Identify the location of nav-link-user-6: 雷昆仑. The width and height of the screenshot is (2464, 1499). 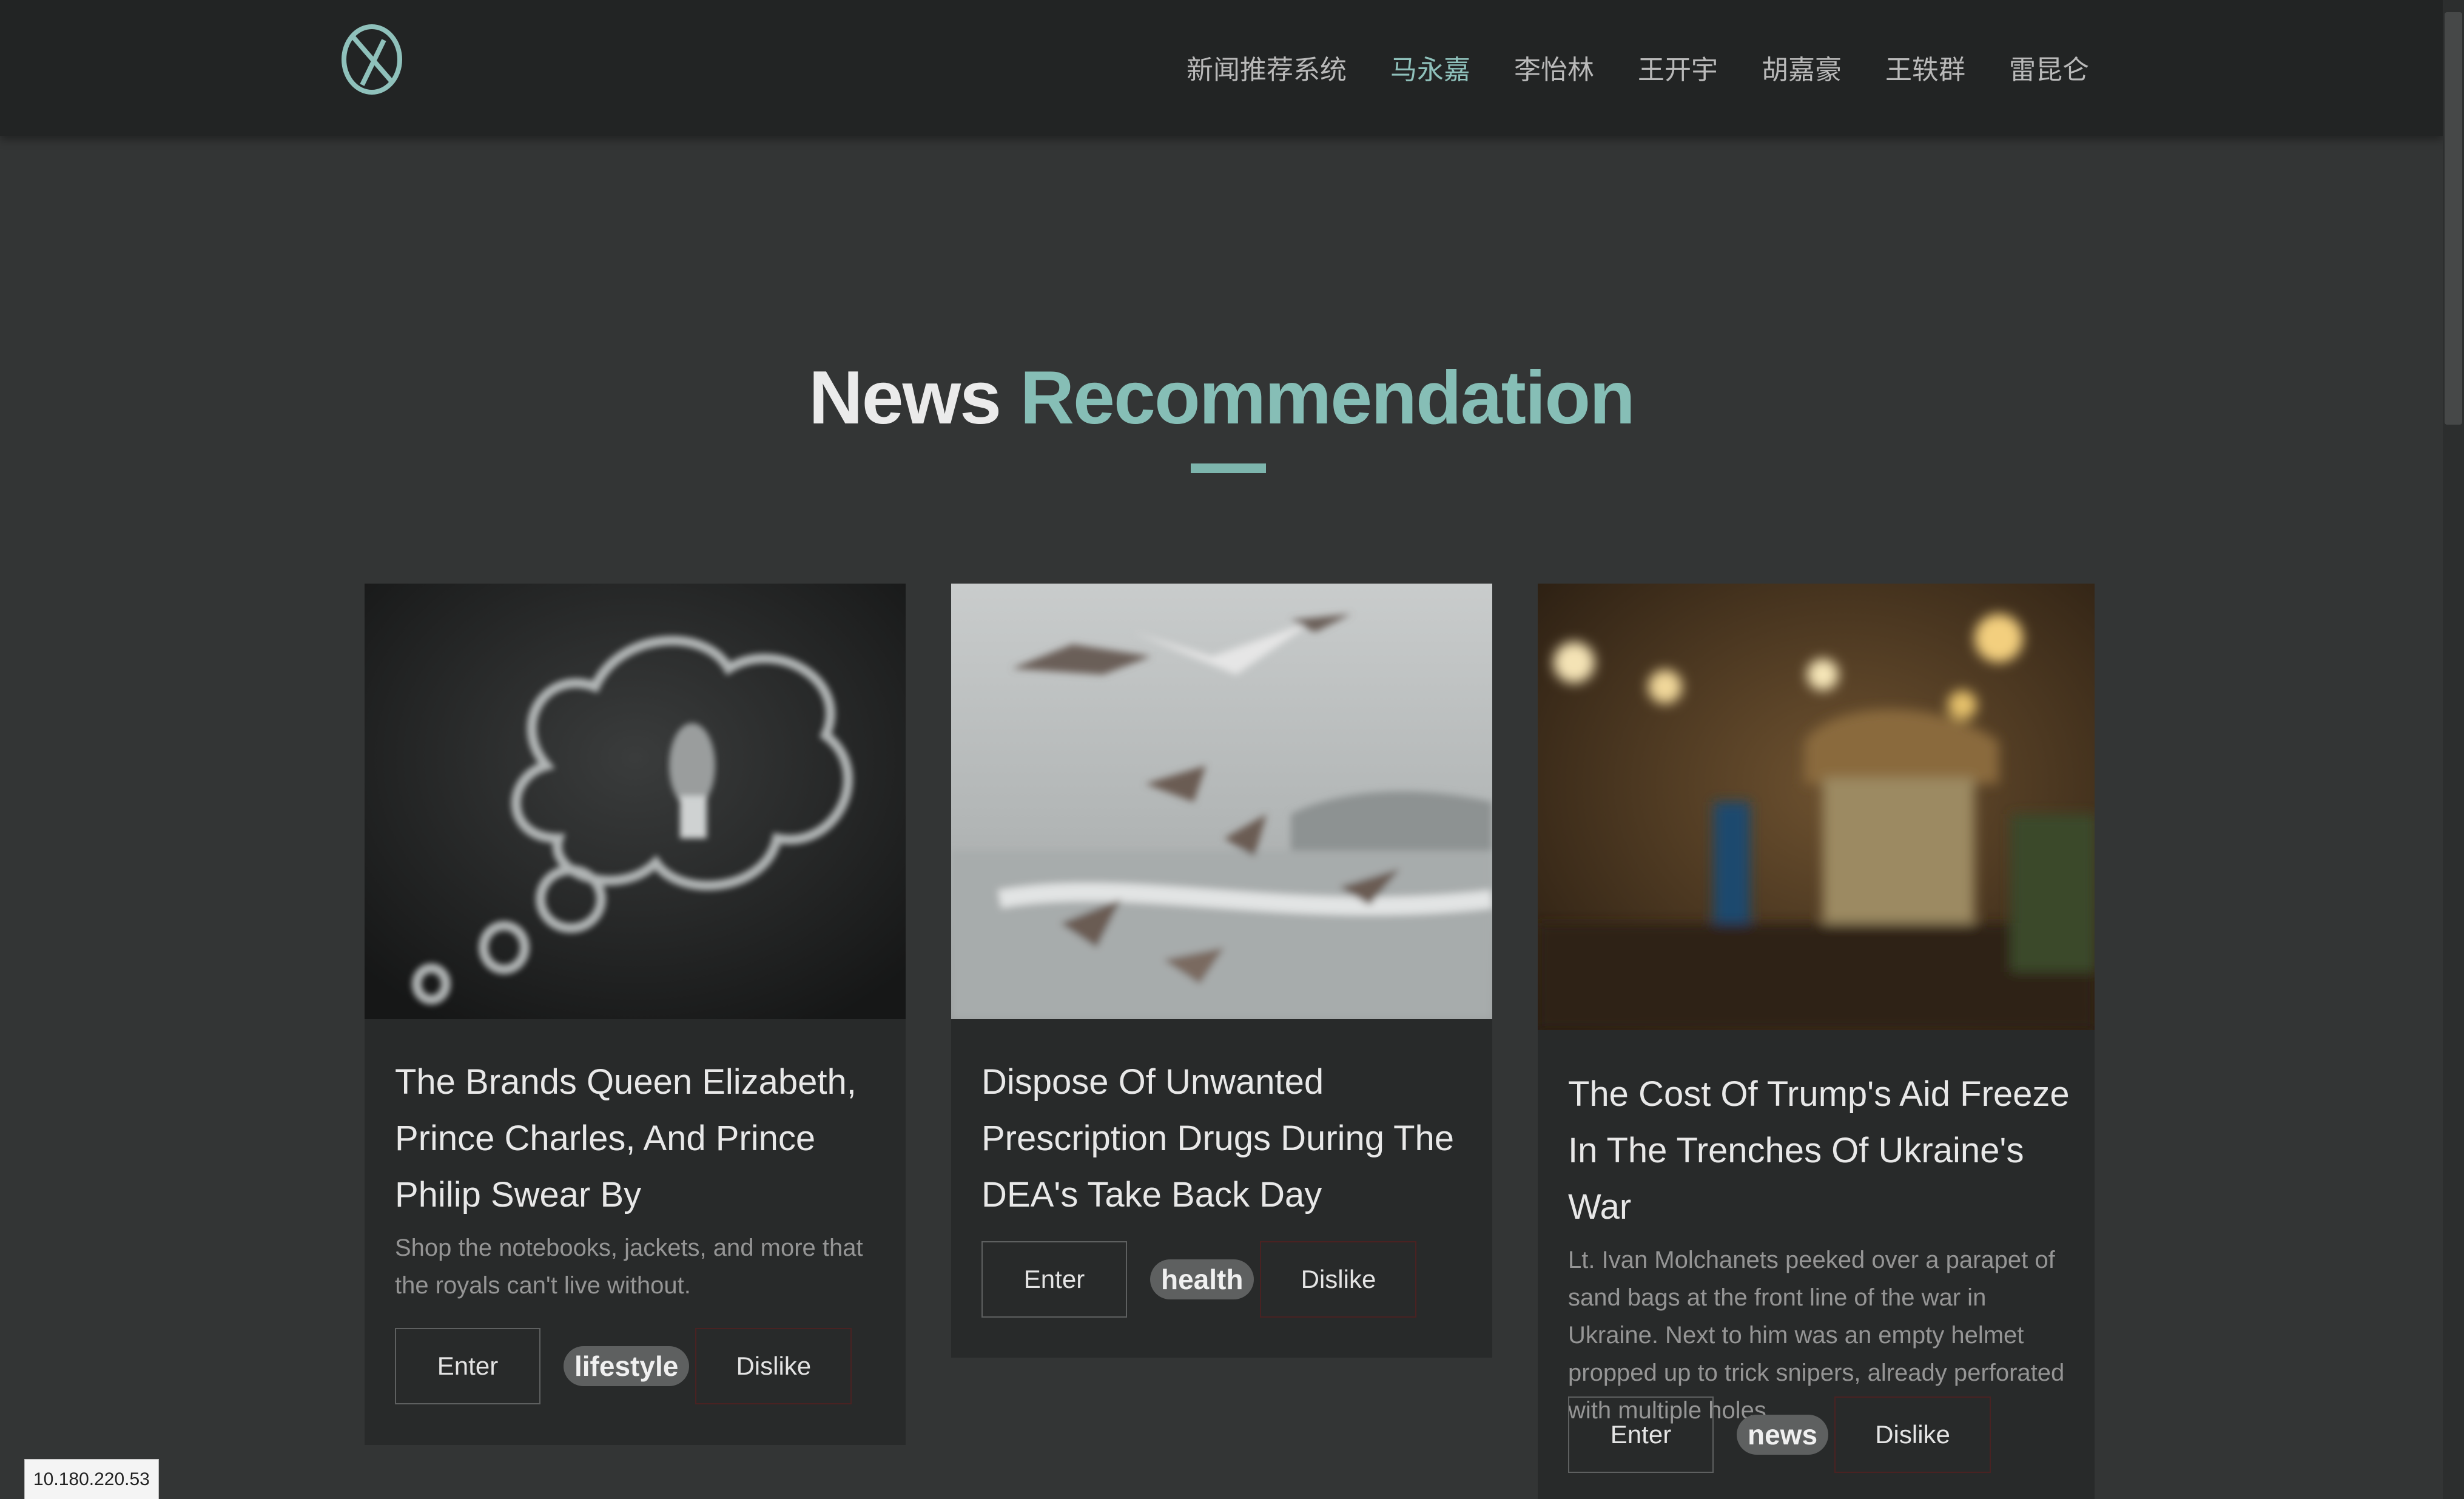
(2049, 70).